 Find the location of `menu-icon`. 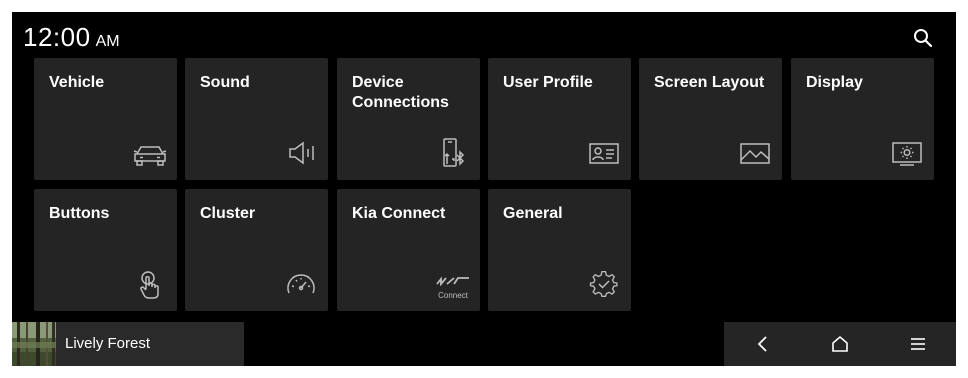

menu-icon is located at coordinates (917, 344).